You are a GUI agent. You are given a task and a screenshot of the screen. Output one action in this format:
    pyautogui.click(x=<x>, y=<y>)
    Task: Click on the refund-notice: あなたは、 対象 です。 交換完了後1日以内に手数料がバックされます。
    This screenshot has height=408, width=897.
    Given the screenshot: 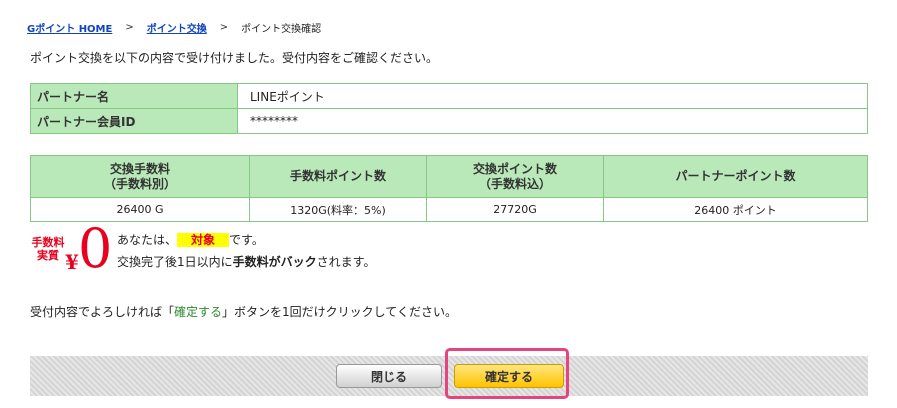 What is the action you would take?
    pyautogui.click(x=246, y=251)
    